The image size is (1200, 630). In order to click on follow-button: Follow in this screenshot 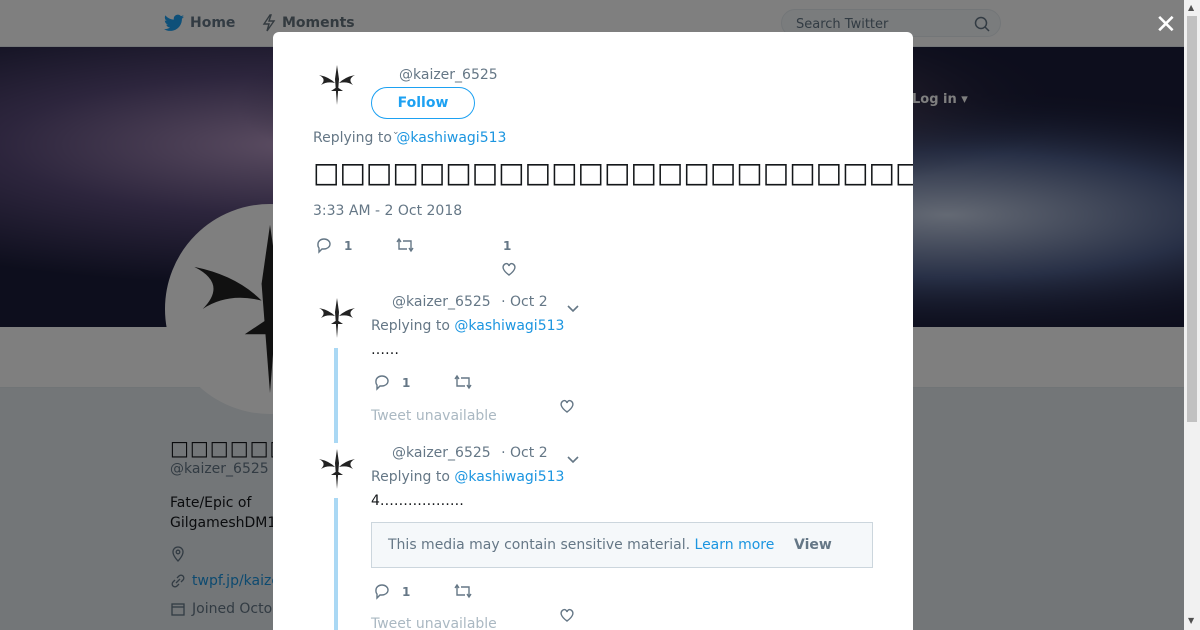, I will do `click(423, 103)`.